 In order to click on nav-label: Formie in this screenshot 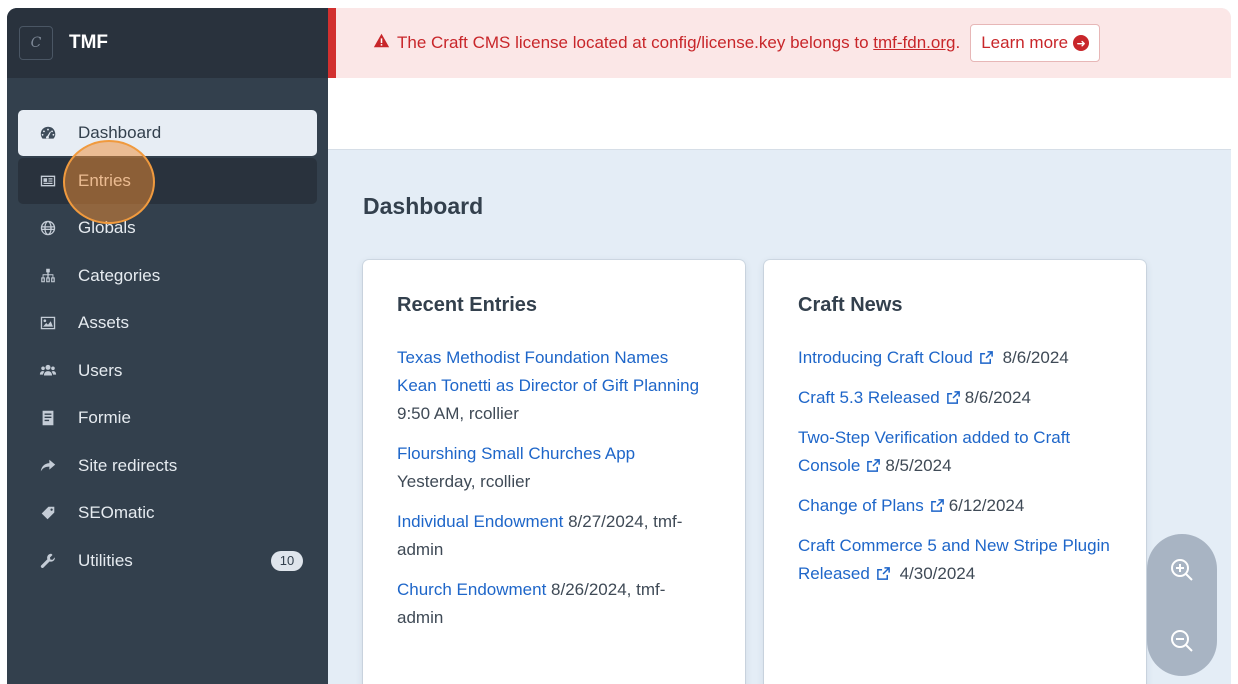, I will do `click(104, 417)`.